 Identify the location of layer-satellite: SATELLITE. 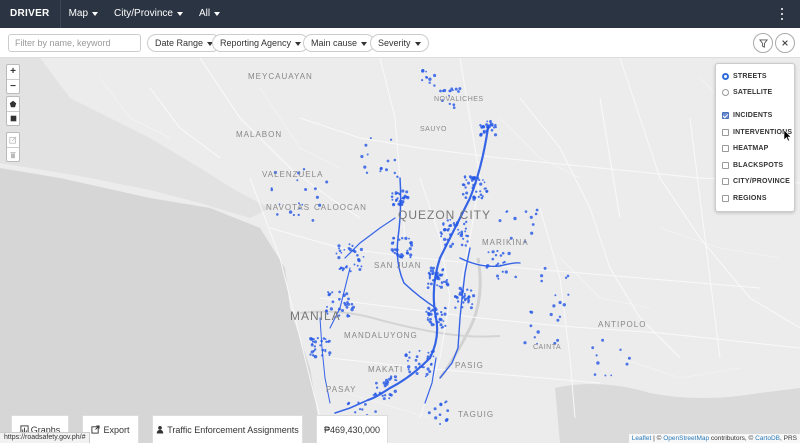
(758, 93).